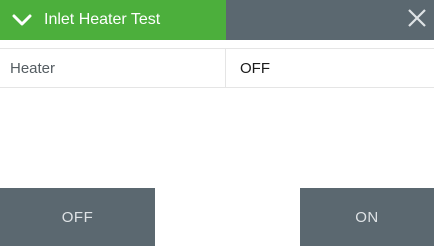 The width and height of the screenshot is (434, 246). What do you see at coordinates (102, 19) in the screenshot?
I see `dialog-title: Inlet Heater Test` at bounding box center [102, 19].